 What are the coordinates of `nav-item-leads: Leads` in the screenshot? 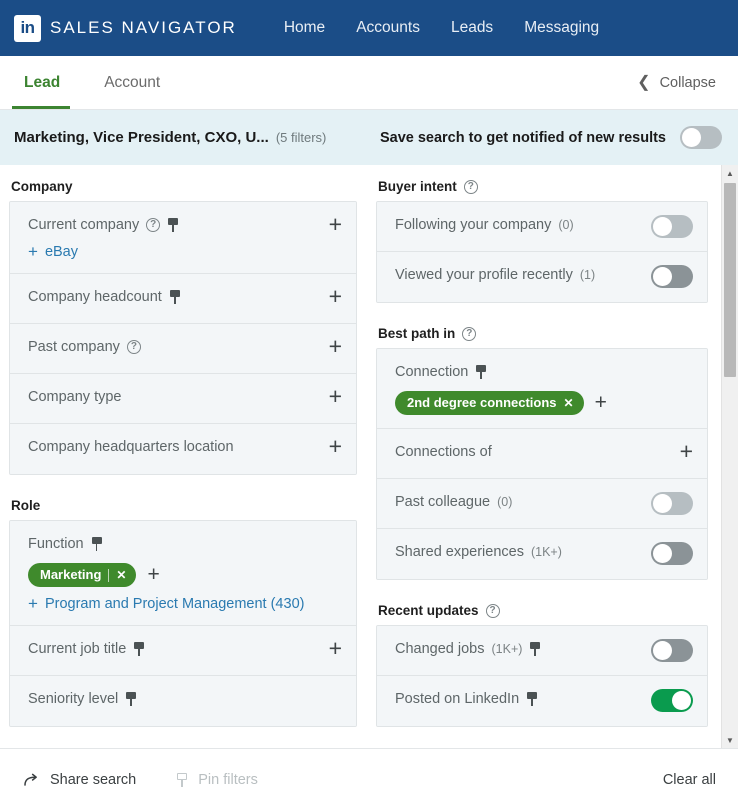 It's located at (472, 28).